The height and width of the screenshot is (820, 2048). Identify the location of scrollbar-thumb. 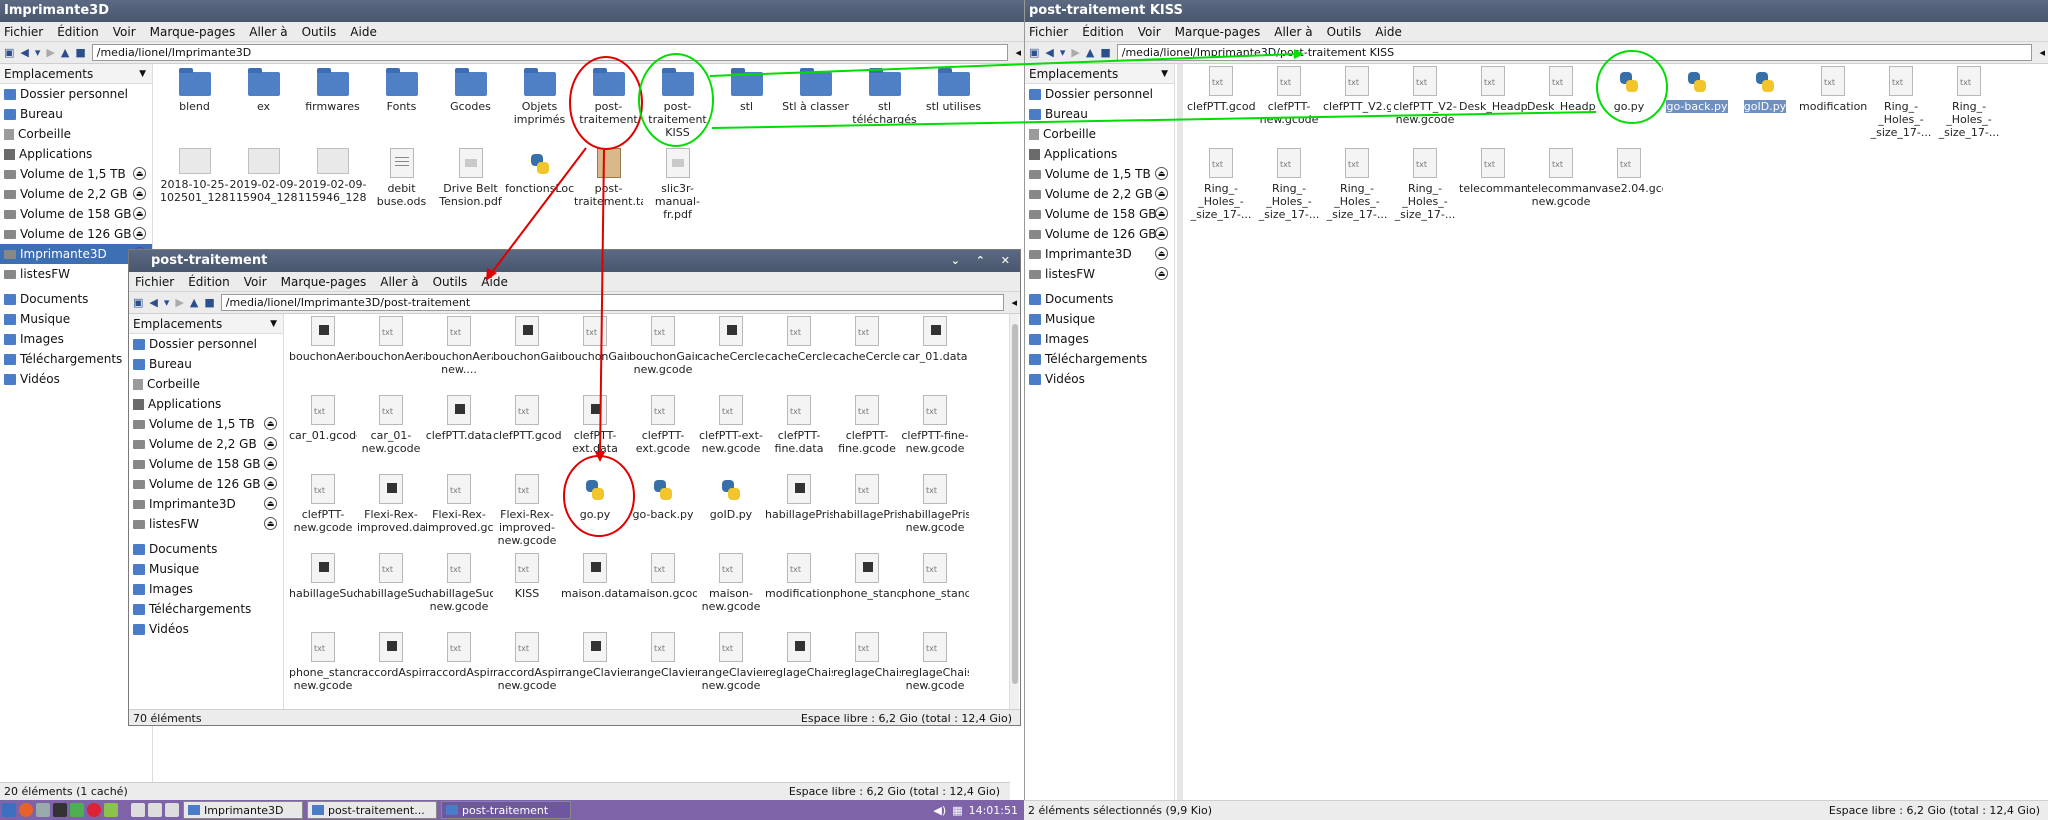
(1015, 504).